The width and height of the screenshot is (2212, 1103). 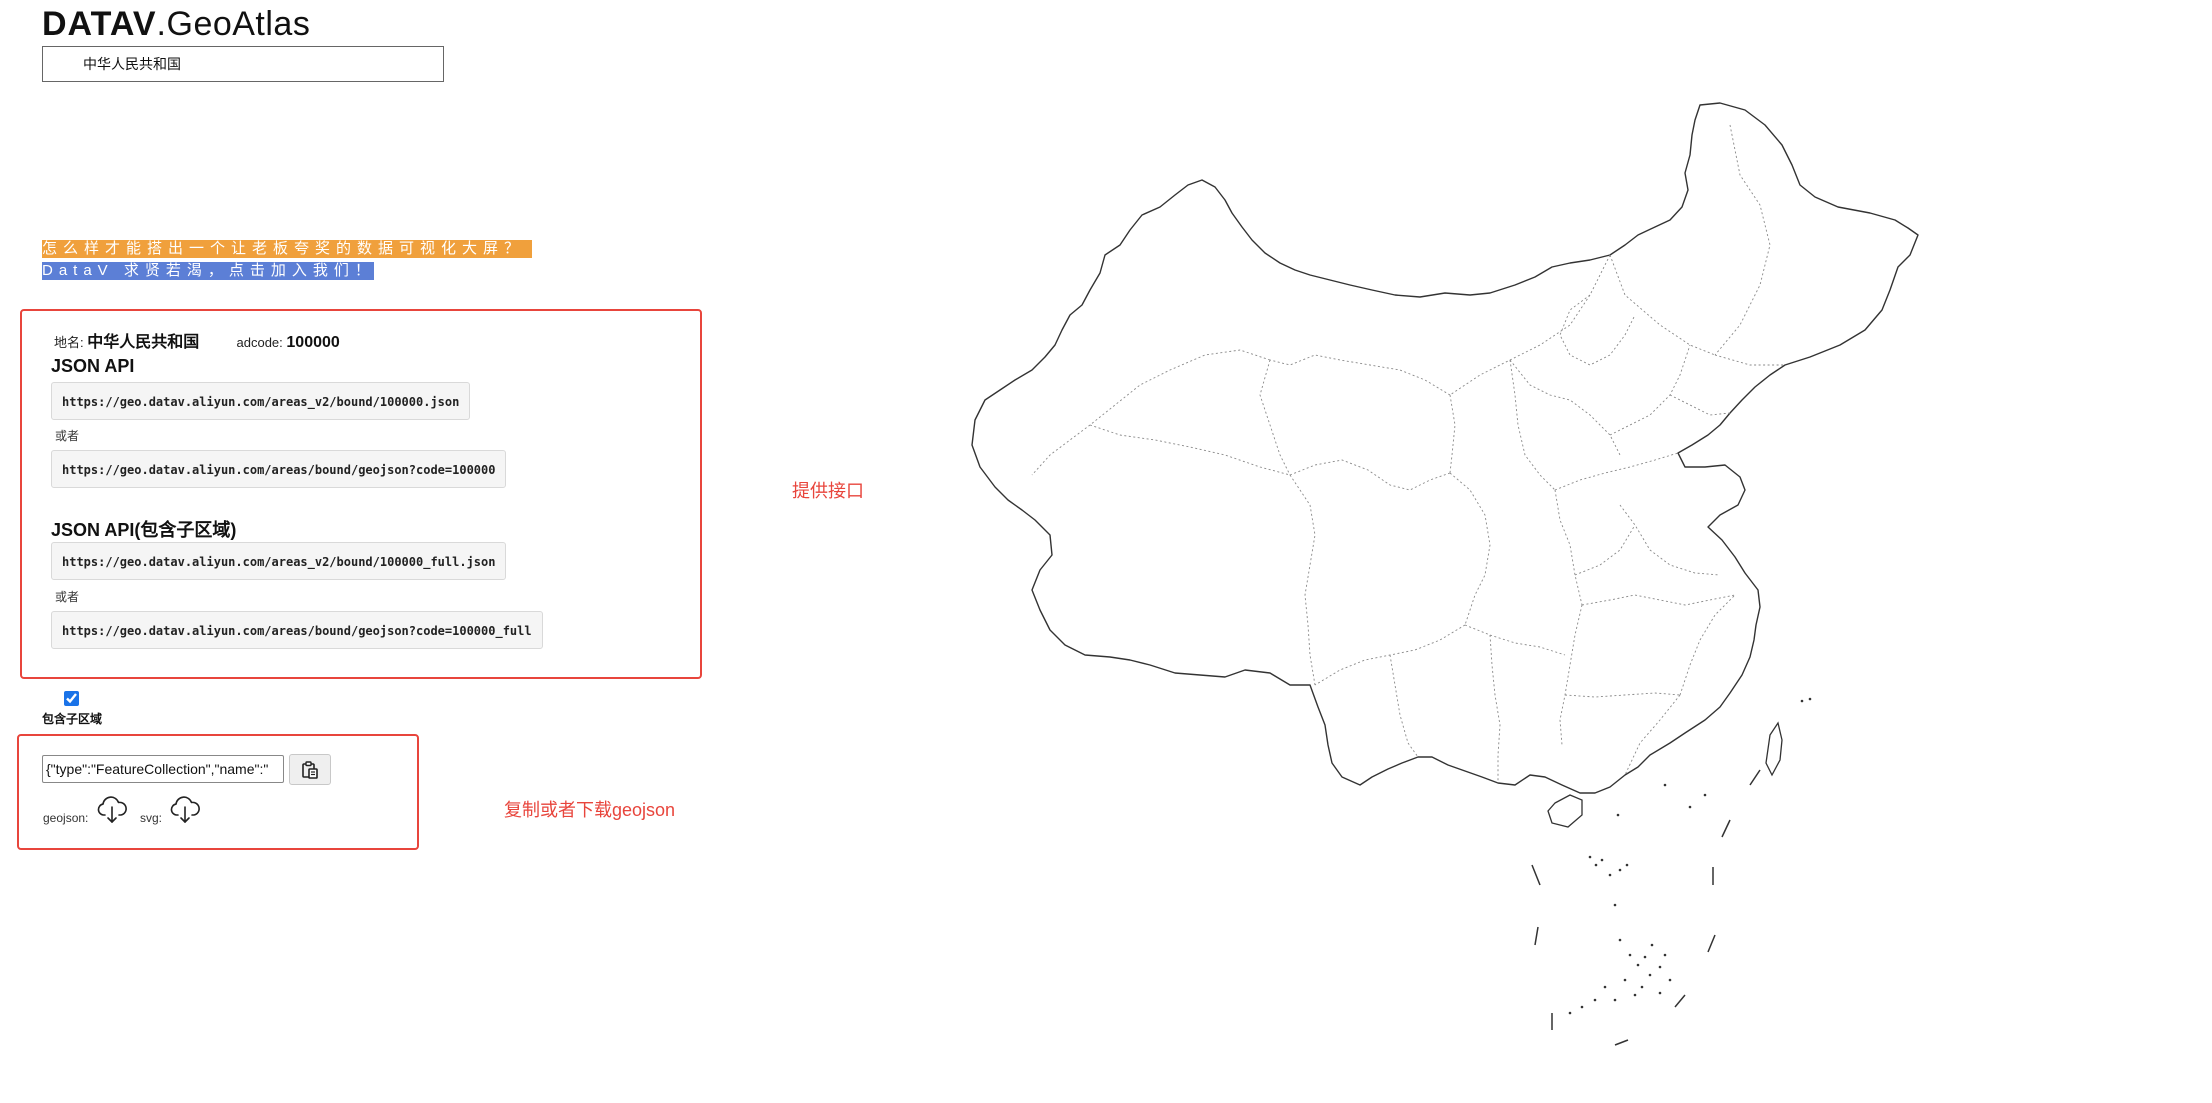 I want to click on clipboard-icon, so click(x=310, y=769).